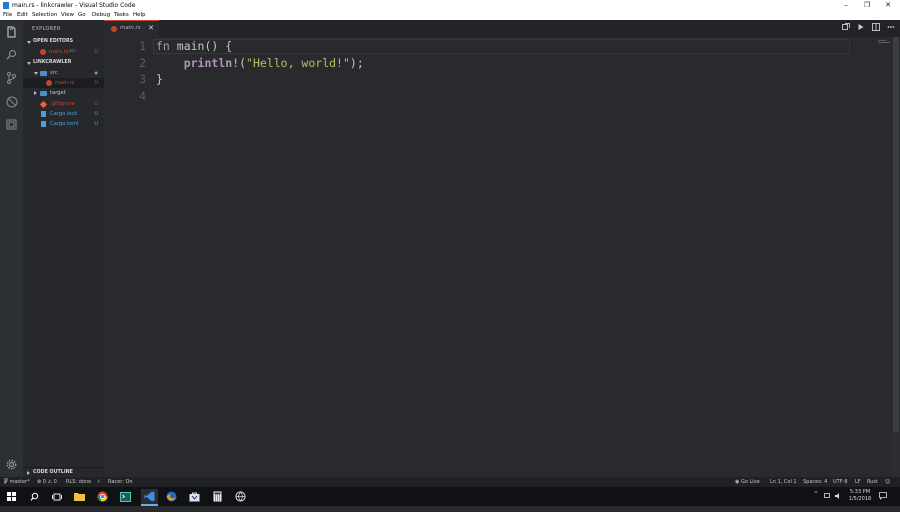 The image size is (900, 512). What do you see at coordinates (121, 15) in the screenshot?
I see `menu-tasks: Tasks` at bounding box center [121, 15].